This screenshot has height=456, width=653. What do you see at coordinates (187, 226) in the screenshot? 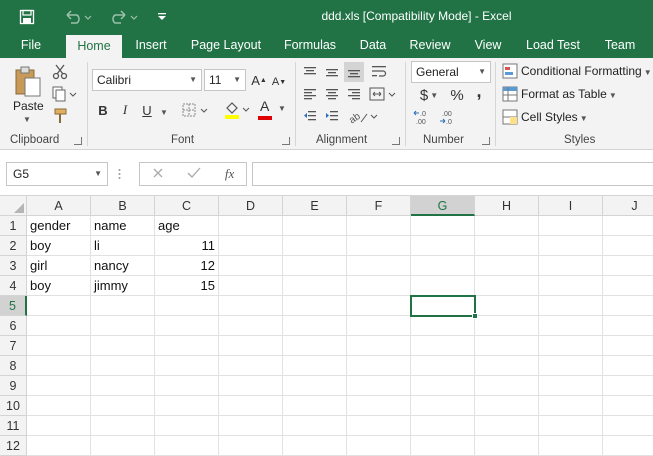
I see `cell-c1: age` at bounding box center [187, 226].